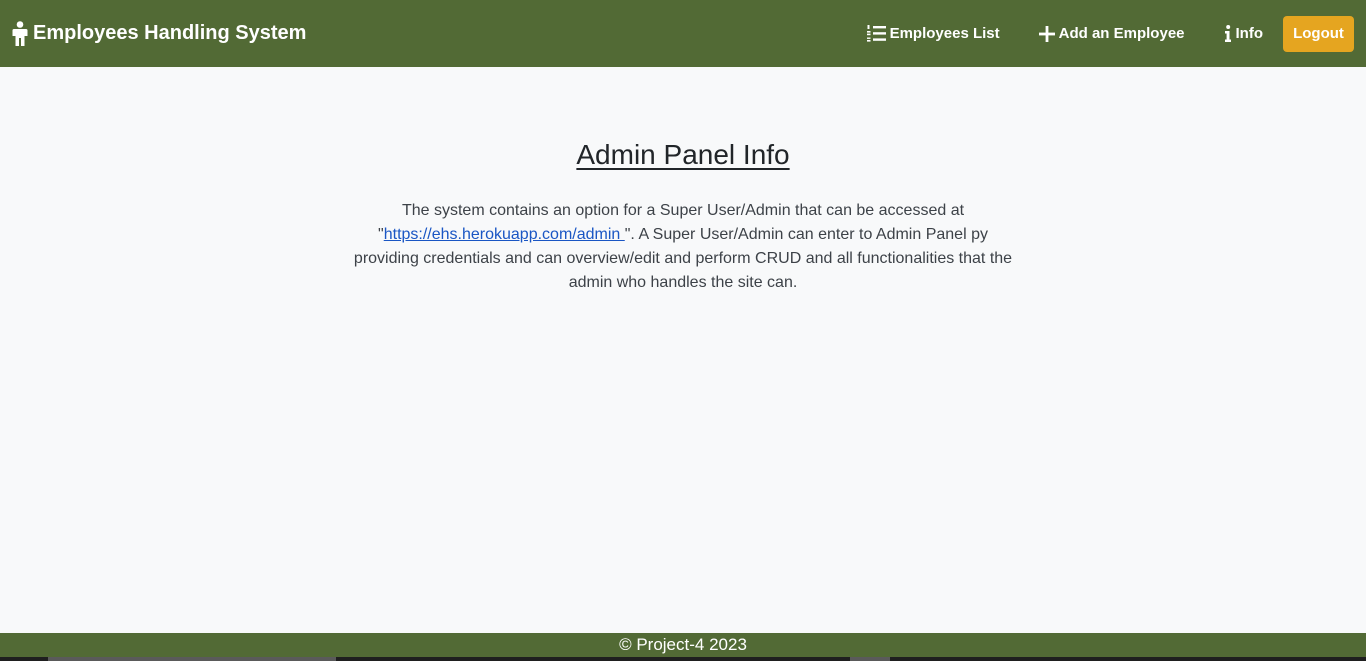 The image size is (1366, 661). I want to click on logout-button: Logout, so click(1318, 33).